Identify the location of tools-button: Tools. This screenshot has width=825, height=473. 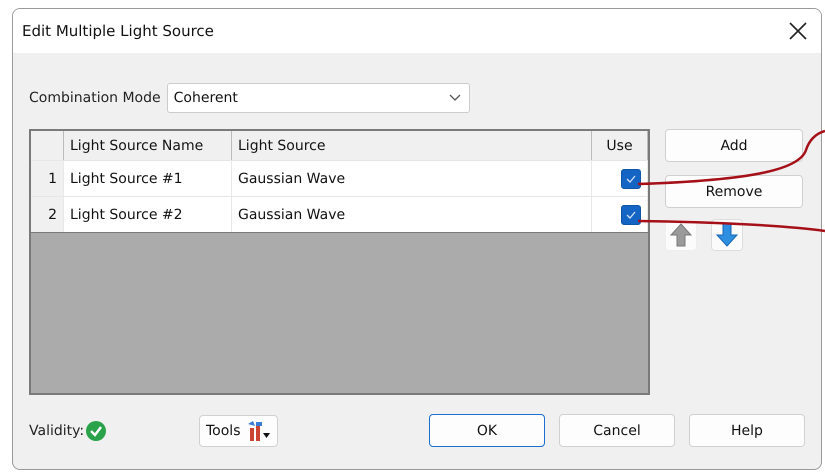
(238, 430).